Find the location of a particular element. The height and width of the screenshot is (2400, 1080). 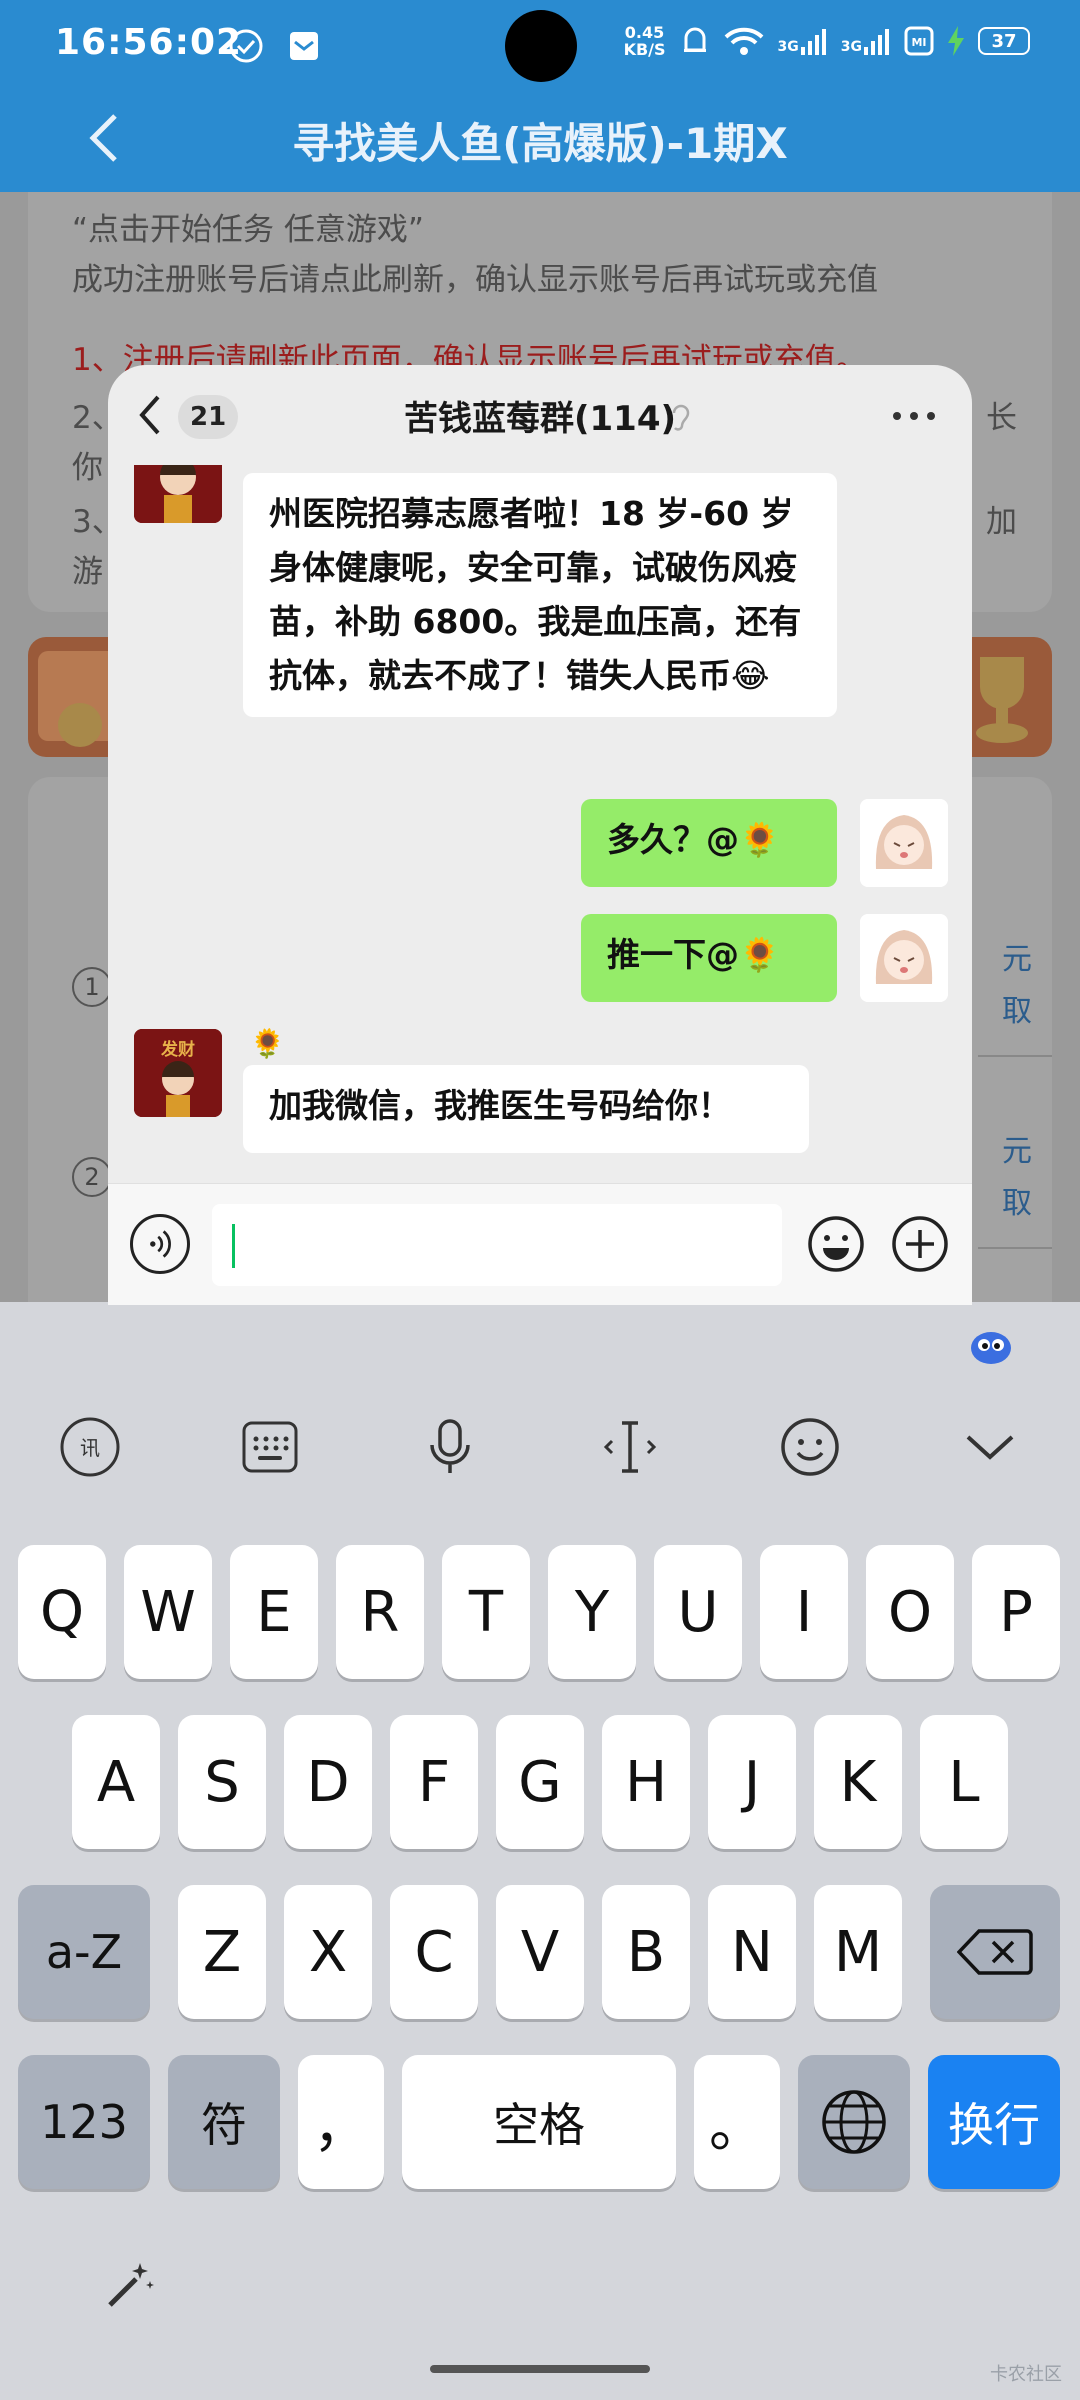

instruction-line-end: 长 is located at coordinates (1001, 418).